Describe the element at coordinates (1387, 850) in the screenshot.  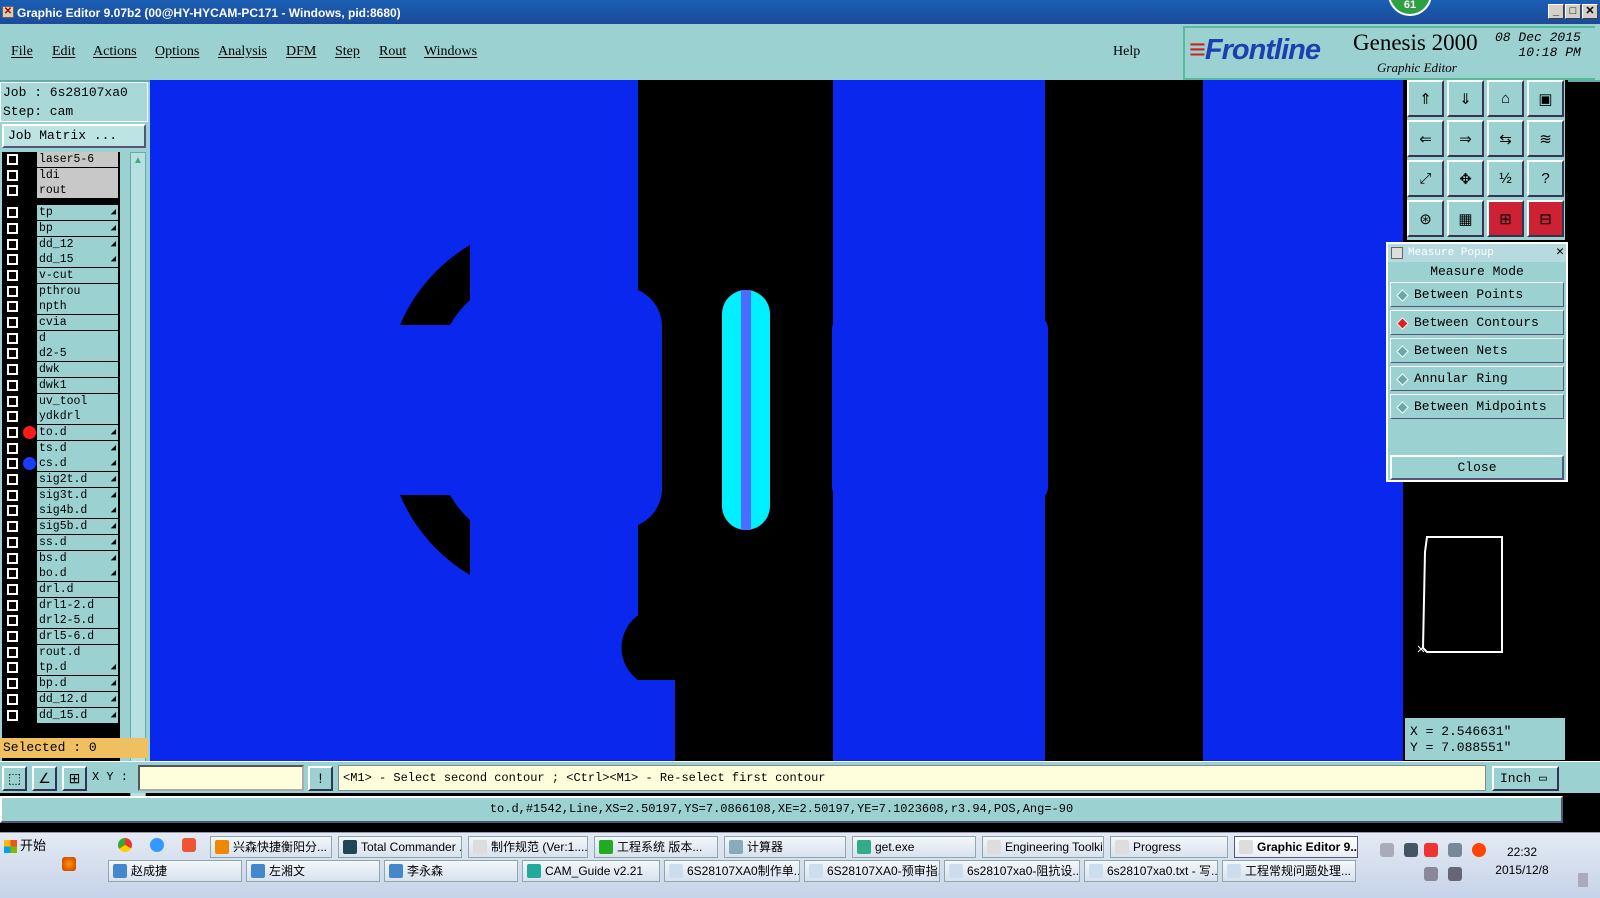
I see `network-icon` at that location.